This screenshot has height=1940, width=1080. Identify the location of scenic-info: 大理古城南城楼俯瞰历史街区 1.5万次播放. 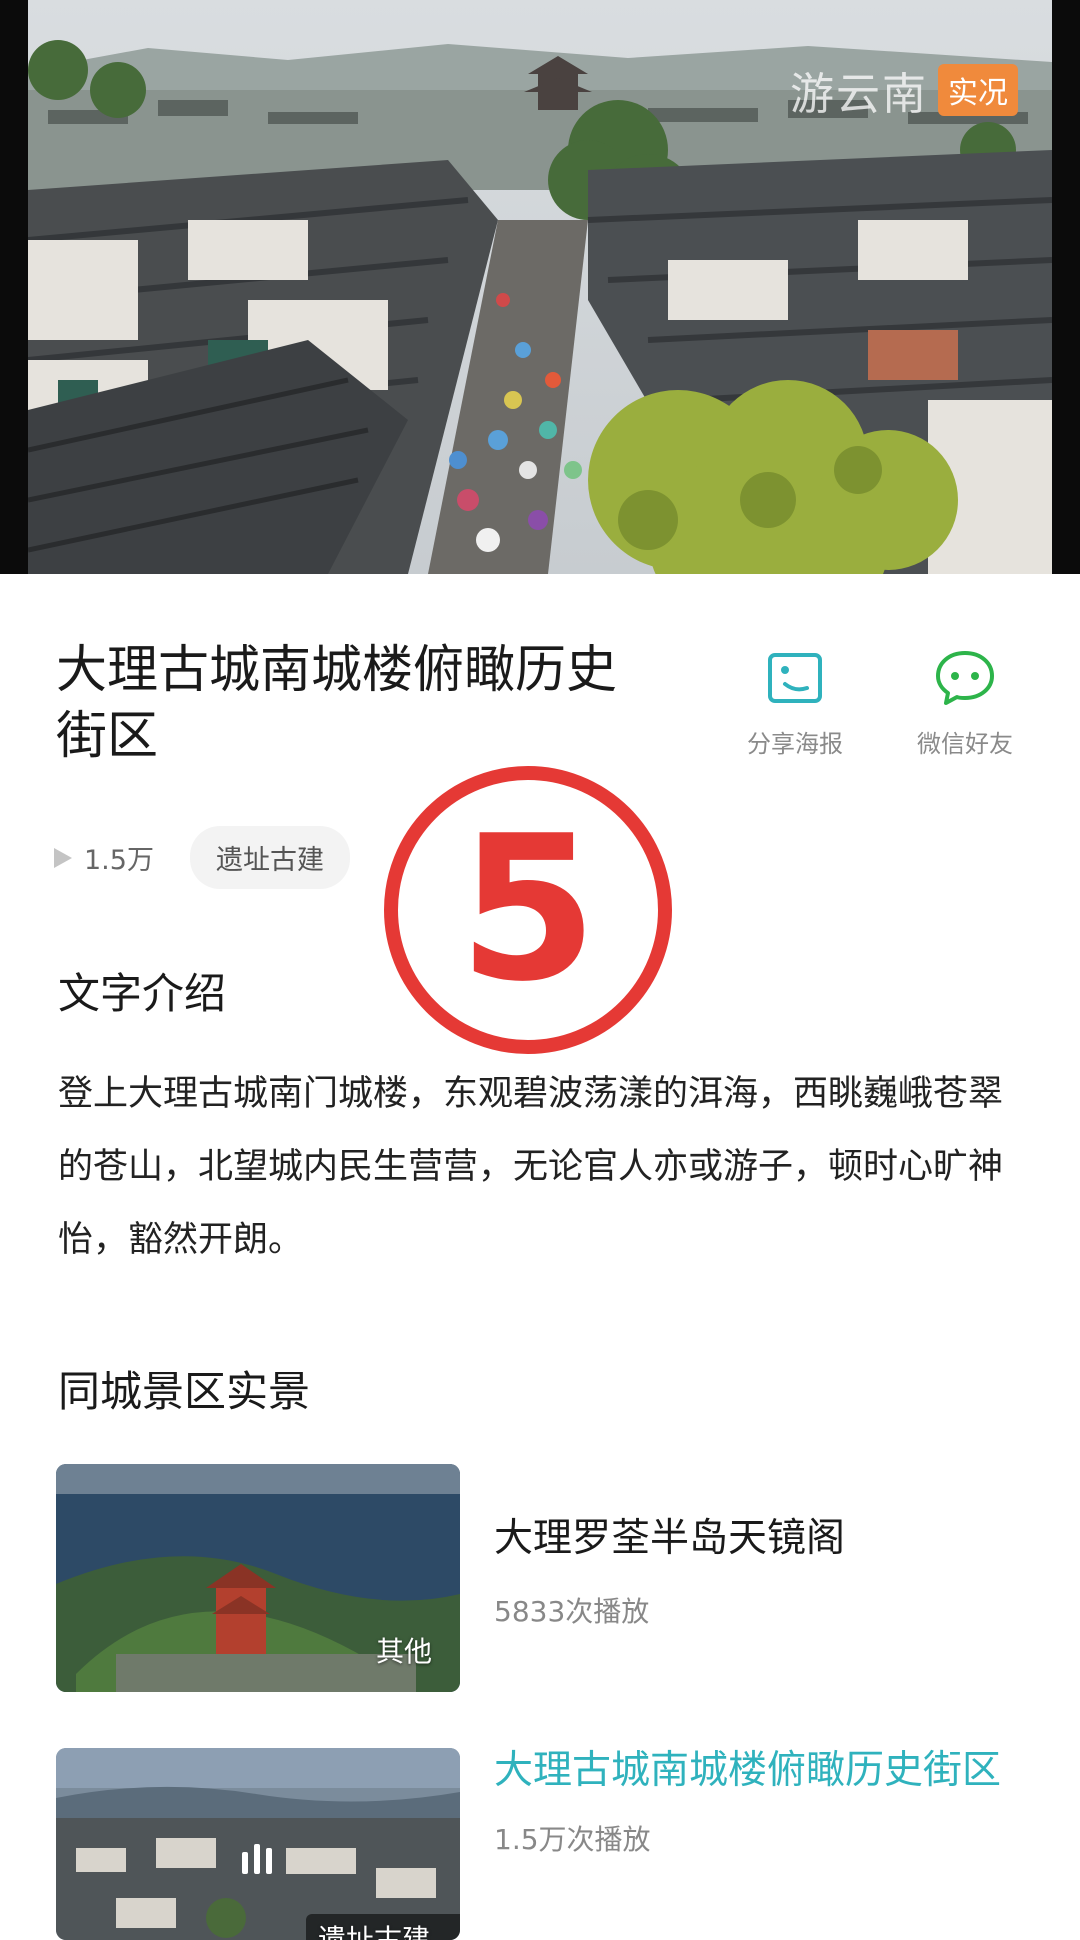
(764, 1803).